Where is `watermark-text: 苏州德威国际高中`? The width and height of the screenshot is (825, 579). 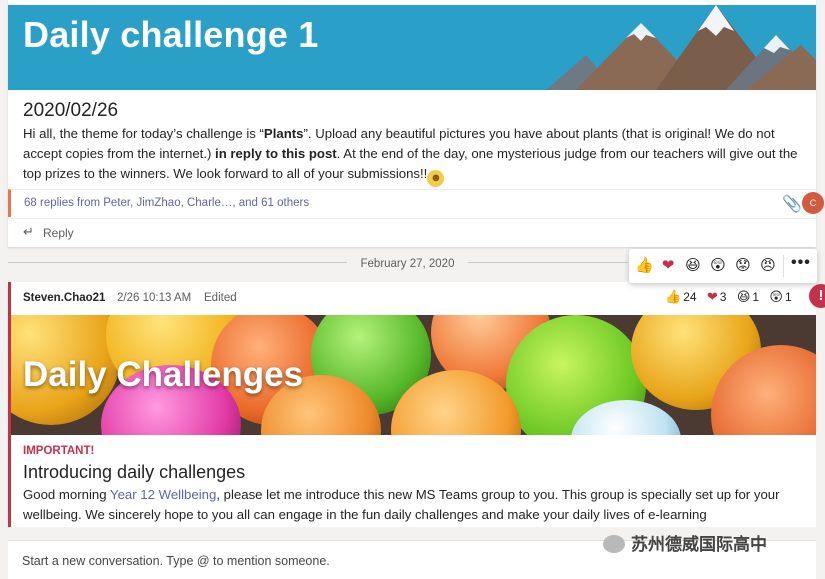
watermark-text: 苏州德威国际高中 is located at coordinates (699, 544).